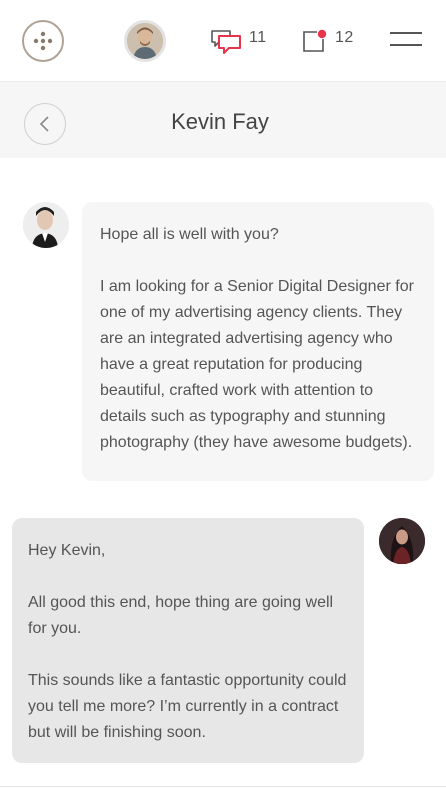  Describe the element at coordinates (331, 42) in the screenshot. I see `notifications-button: 12` at that location.